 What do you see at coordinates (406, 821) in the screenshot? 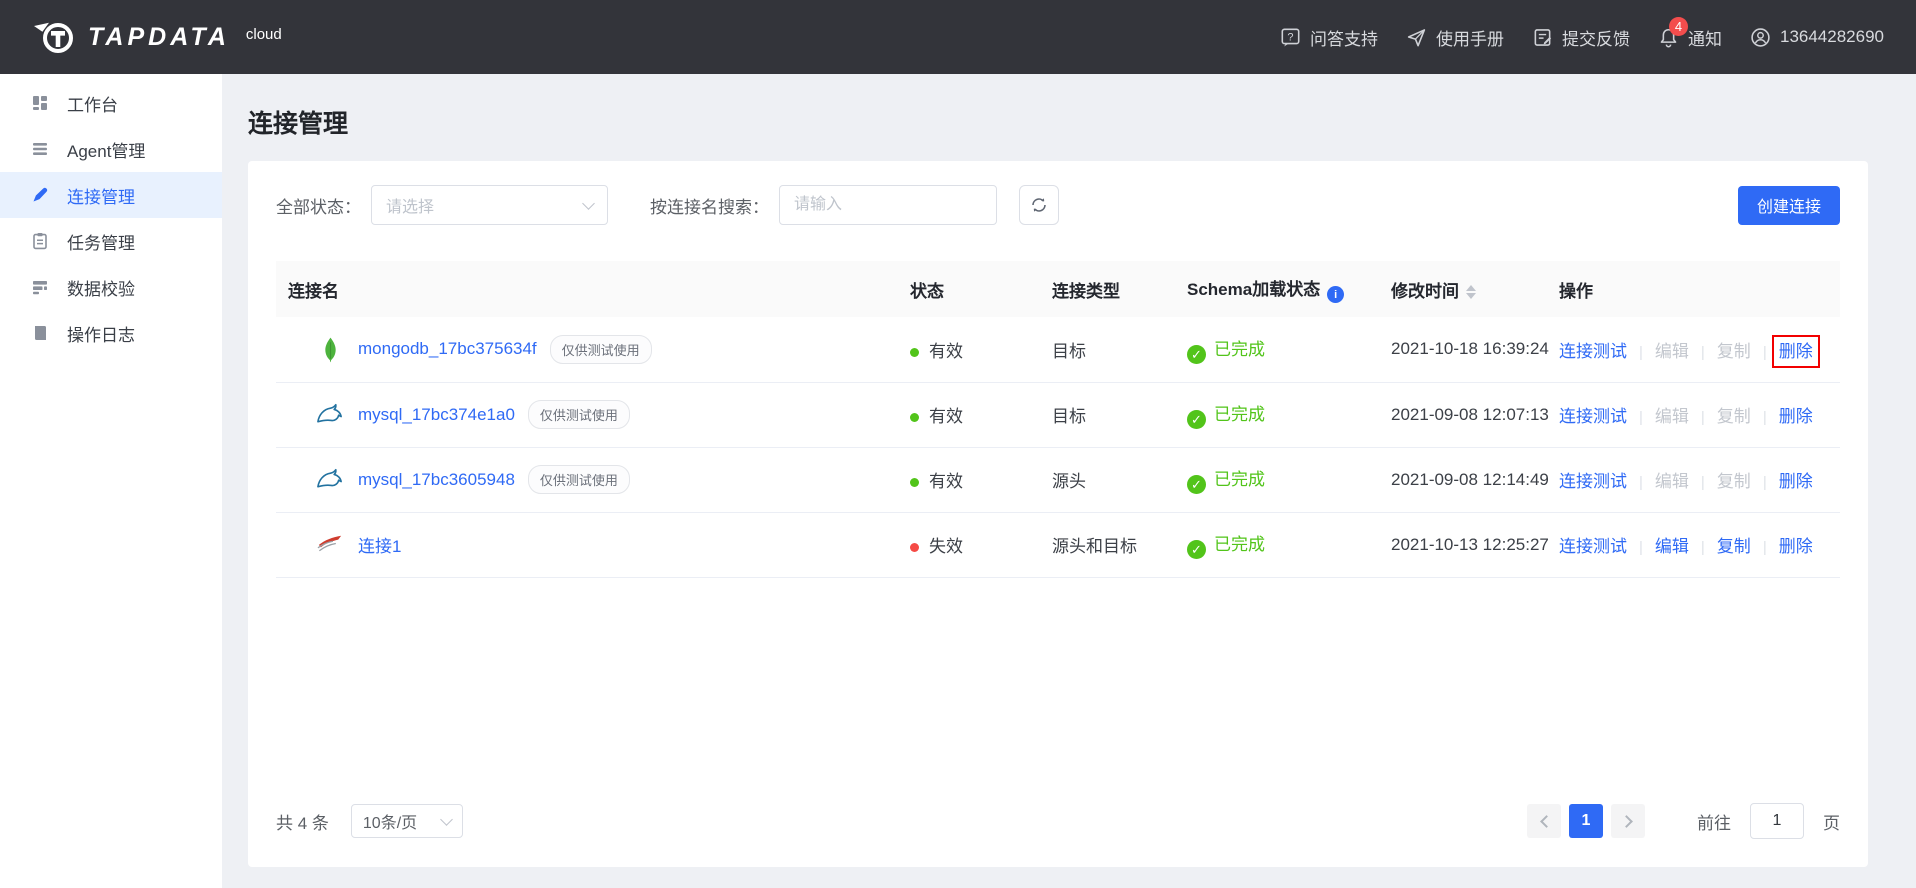
I see `page-size-select: 10条/页` at bounding box center [406, 821].